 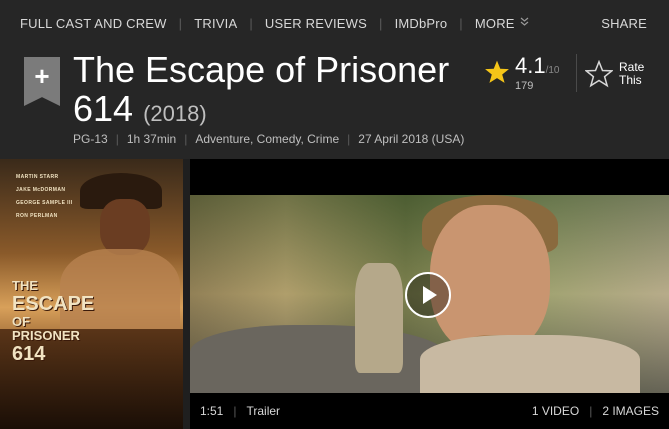 I want to click on video-type: Trailer, so click(x=263, y=411).